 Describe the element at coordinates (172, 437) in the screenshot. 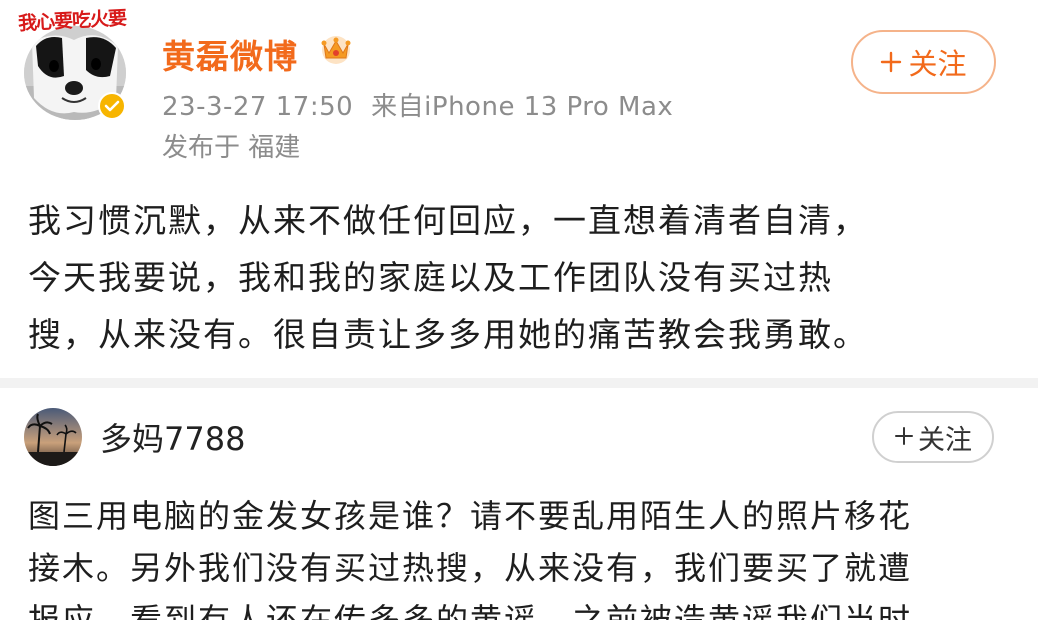

I see `commenter-username: 多妈7788` at that location.